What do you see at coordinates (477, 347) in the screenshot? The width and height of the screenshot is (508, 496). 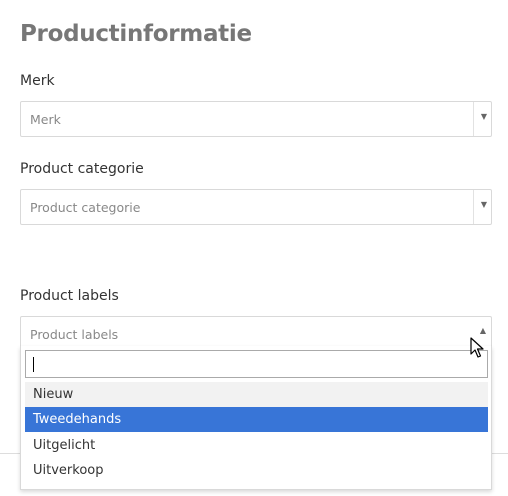 I see `mouse-cursor-icon` at bounding box center [477, 347].